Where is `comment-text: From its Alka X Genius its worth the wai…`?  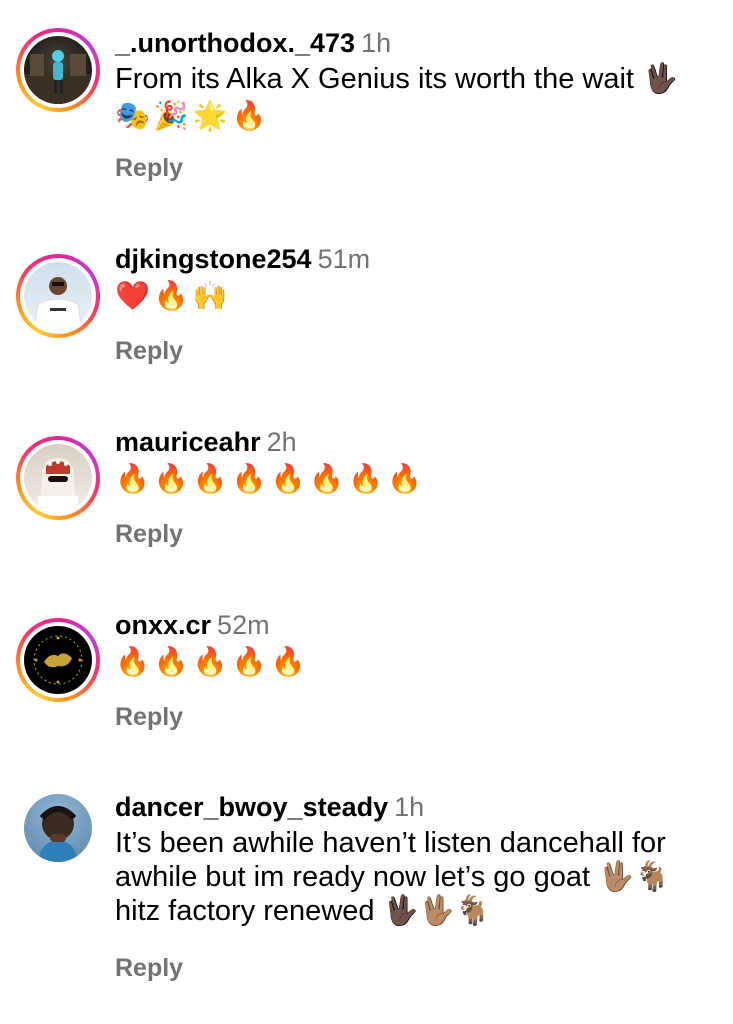 comment-text: From its Alka X Genius its worth the wai… is located at coordinates (397, 79).